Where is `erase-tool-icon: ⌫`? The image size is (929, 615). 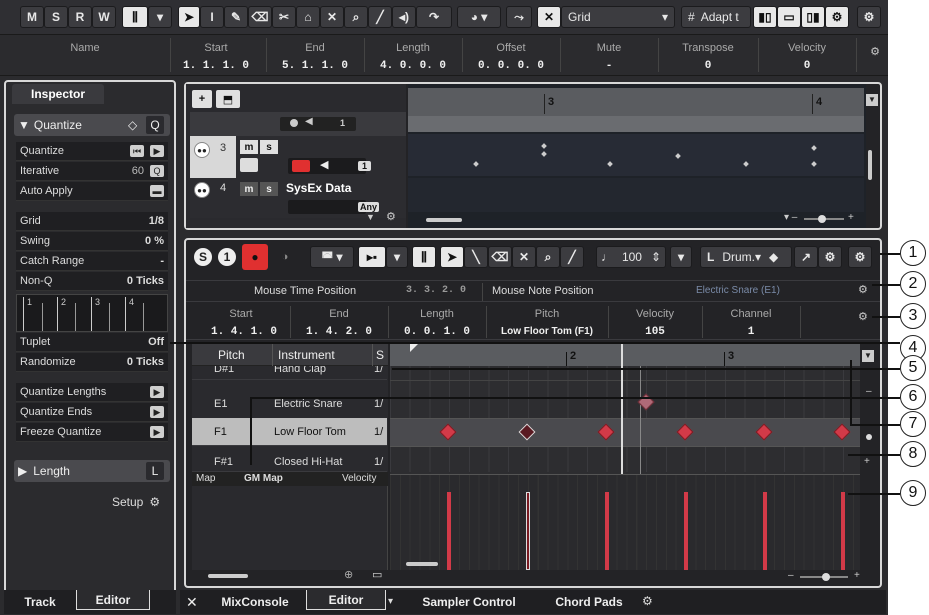 erase-tool-icon: ⌫ is located at coordinates (260, 17).